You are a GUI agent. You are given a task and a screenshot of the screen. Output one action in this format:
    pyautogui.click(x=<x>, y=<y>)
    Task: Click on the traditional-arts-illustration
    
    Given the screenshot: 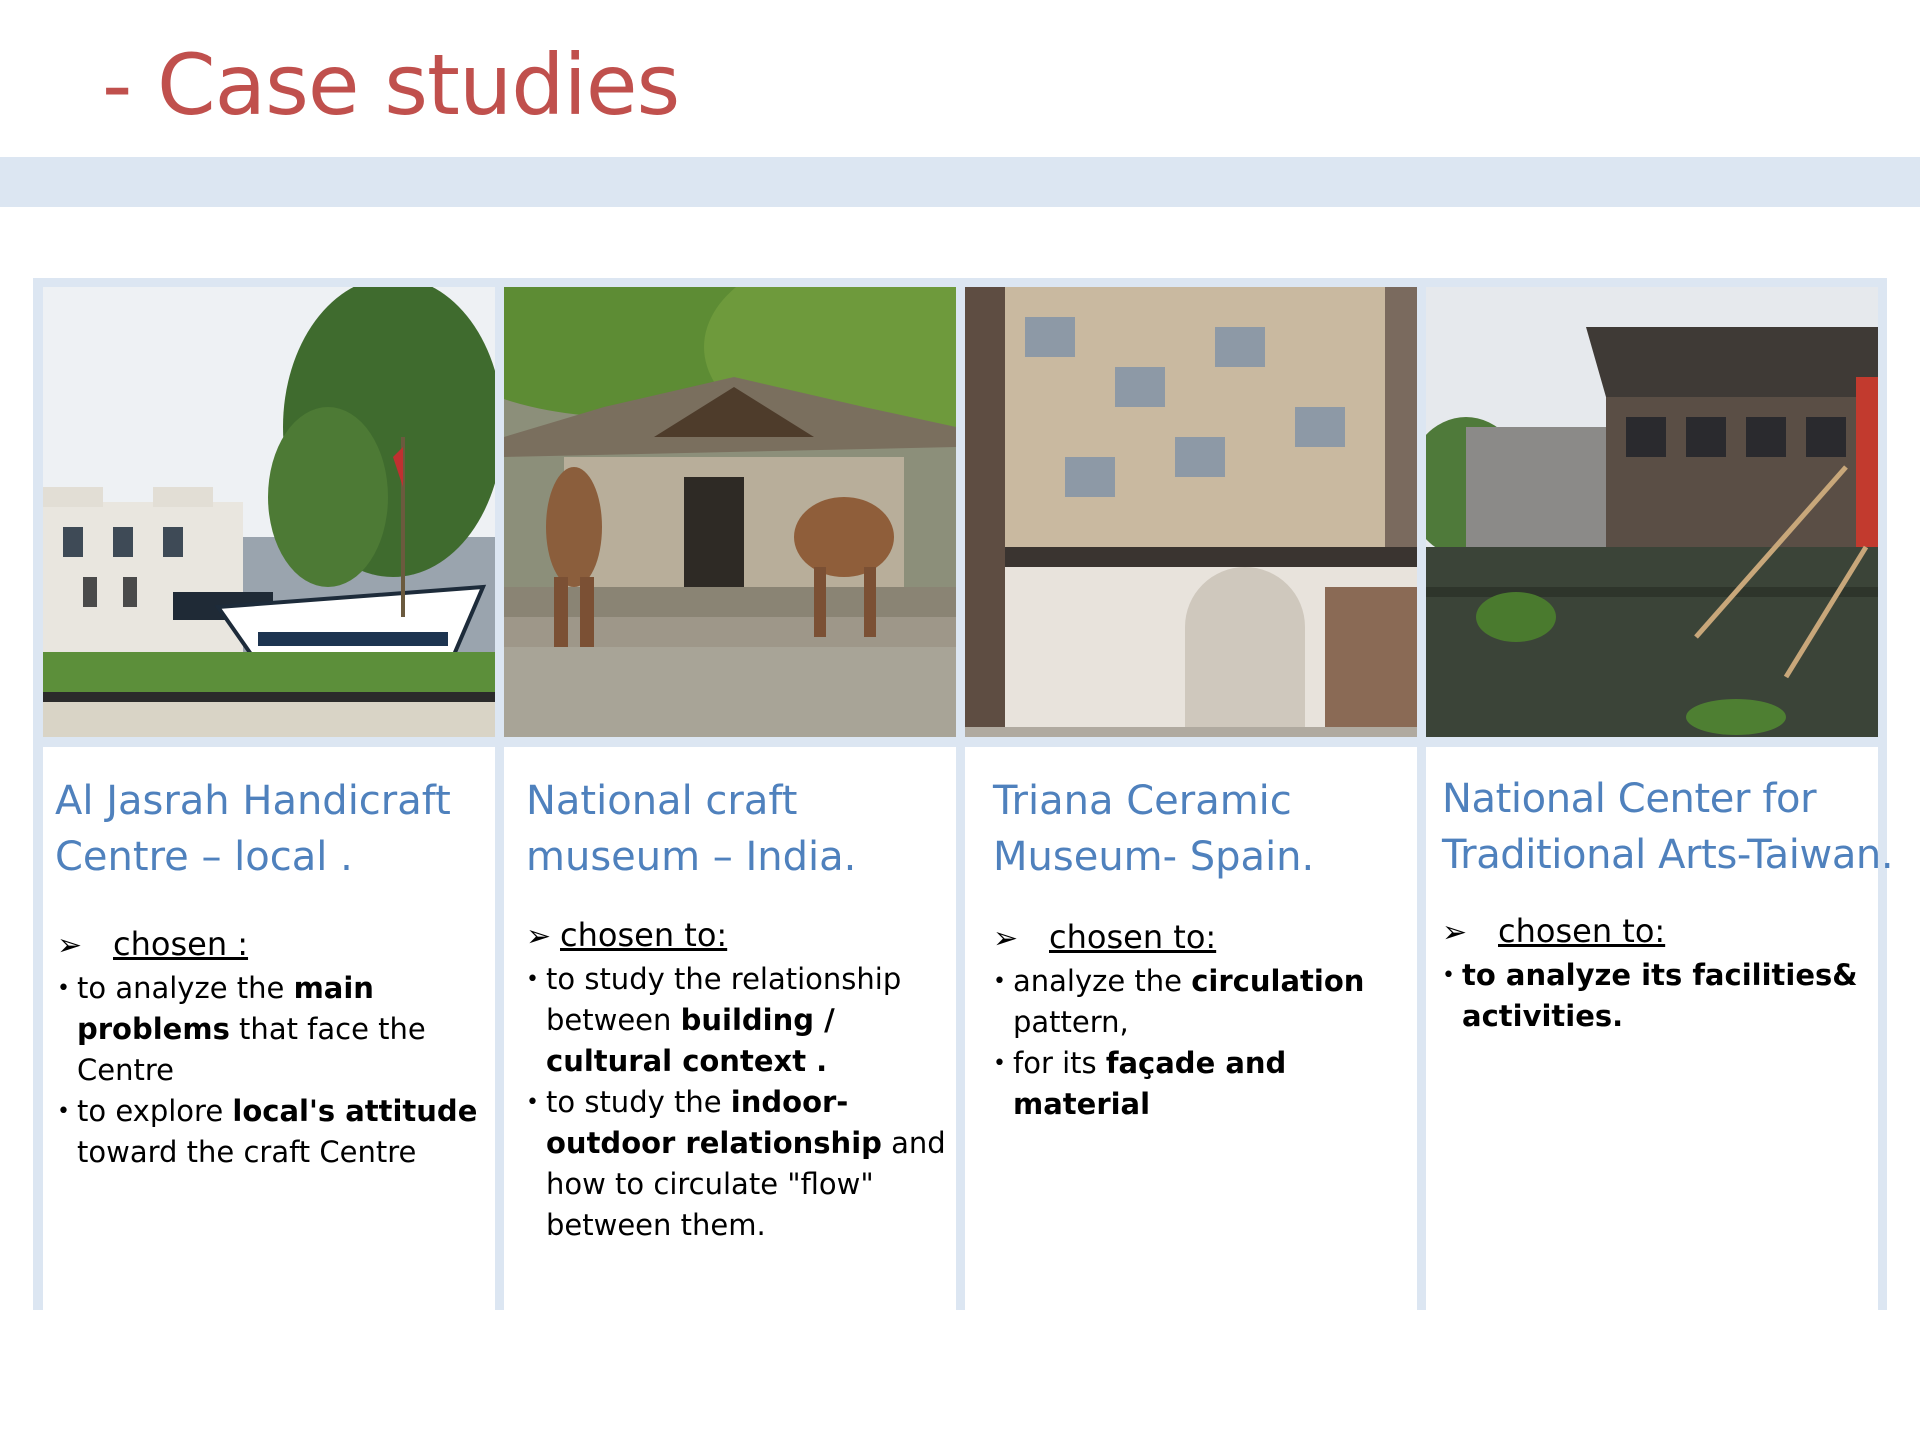 What is the action you would take?
    pyautogui.click(x=1652, y=512)
    